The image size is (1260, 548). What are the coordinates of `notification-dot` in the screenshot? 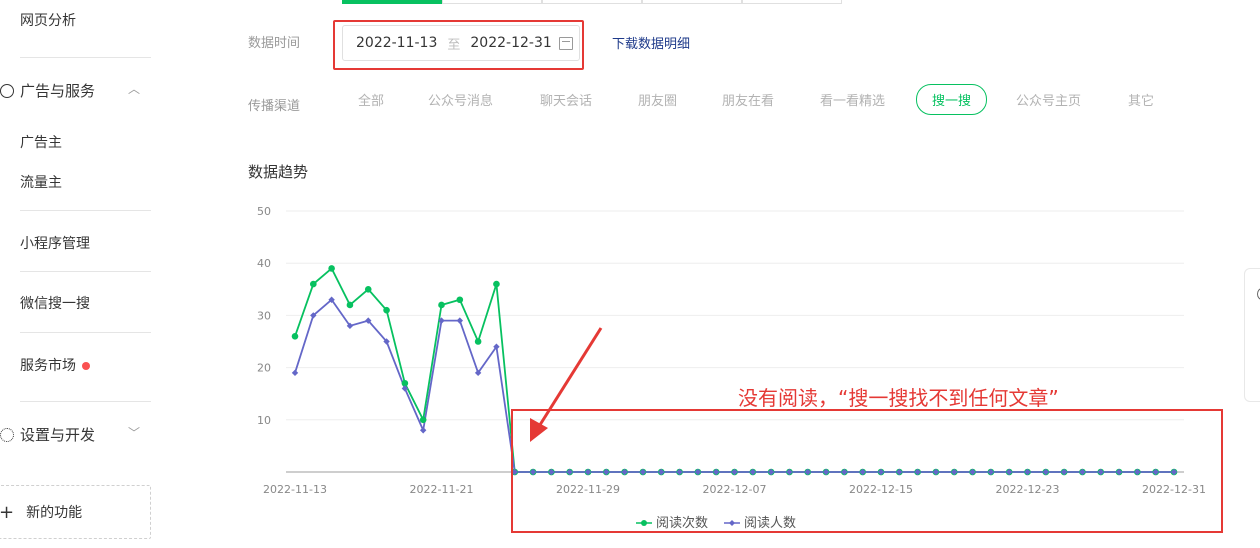 It's located at (86, 366).